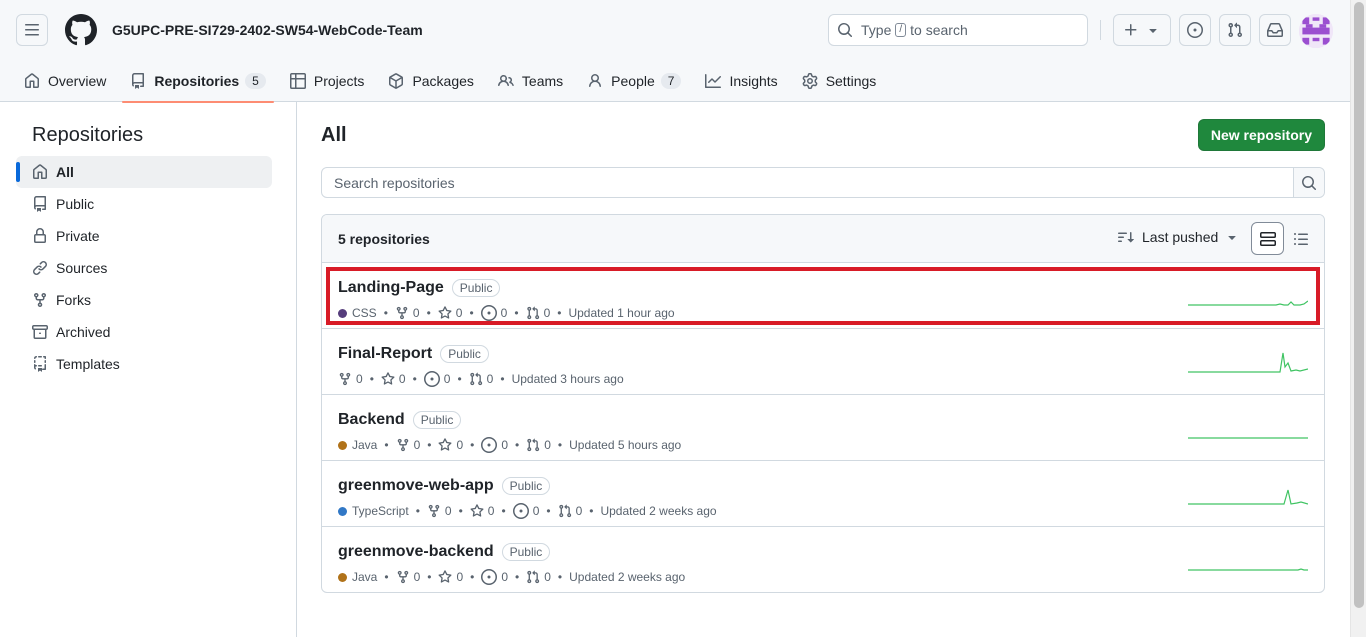 The height and width of the screenshot is (637, 1366). What do you see at coordinates (1142, 30) in the screenshot?
I see `create-new-button` at bounding box center [1142, 30].